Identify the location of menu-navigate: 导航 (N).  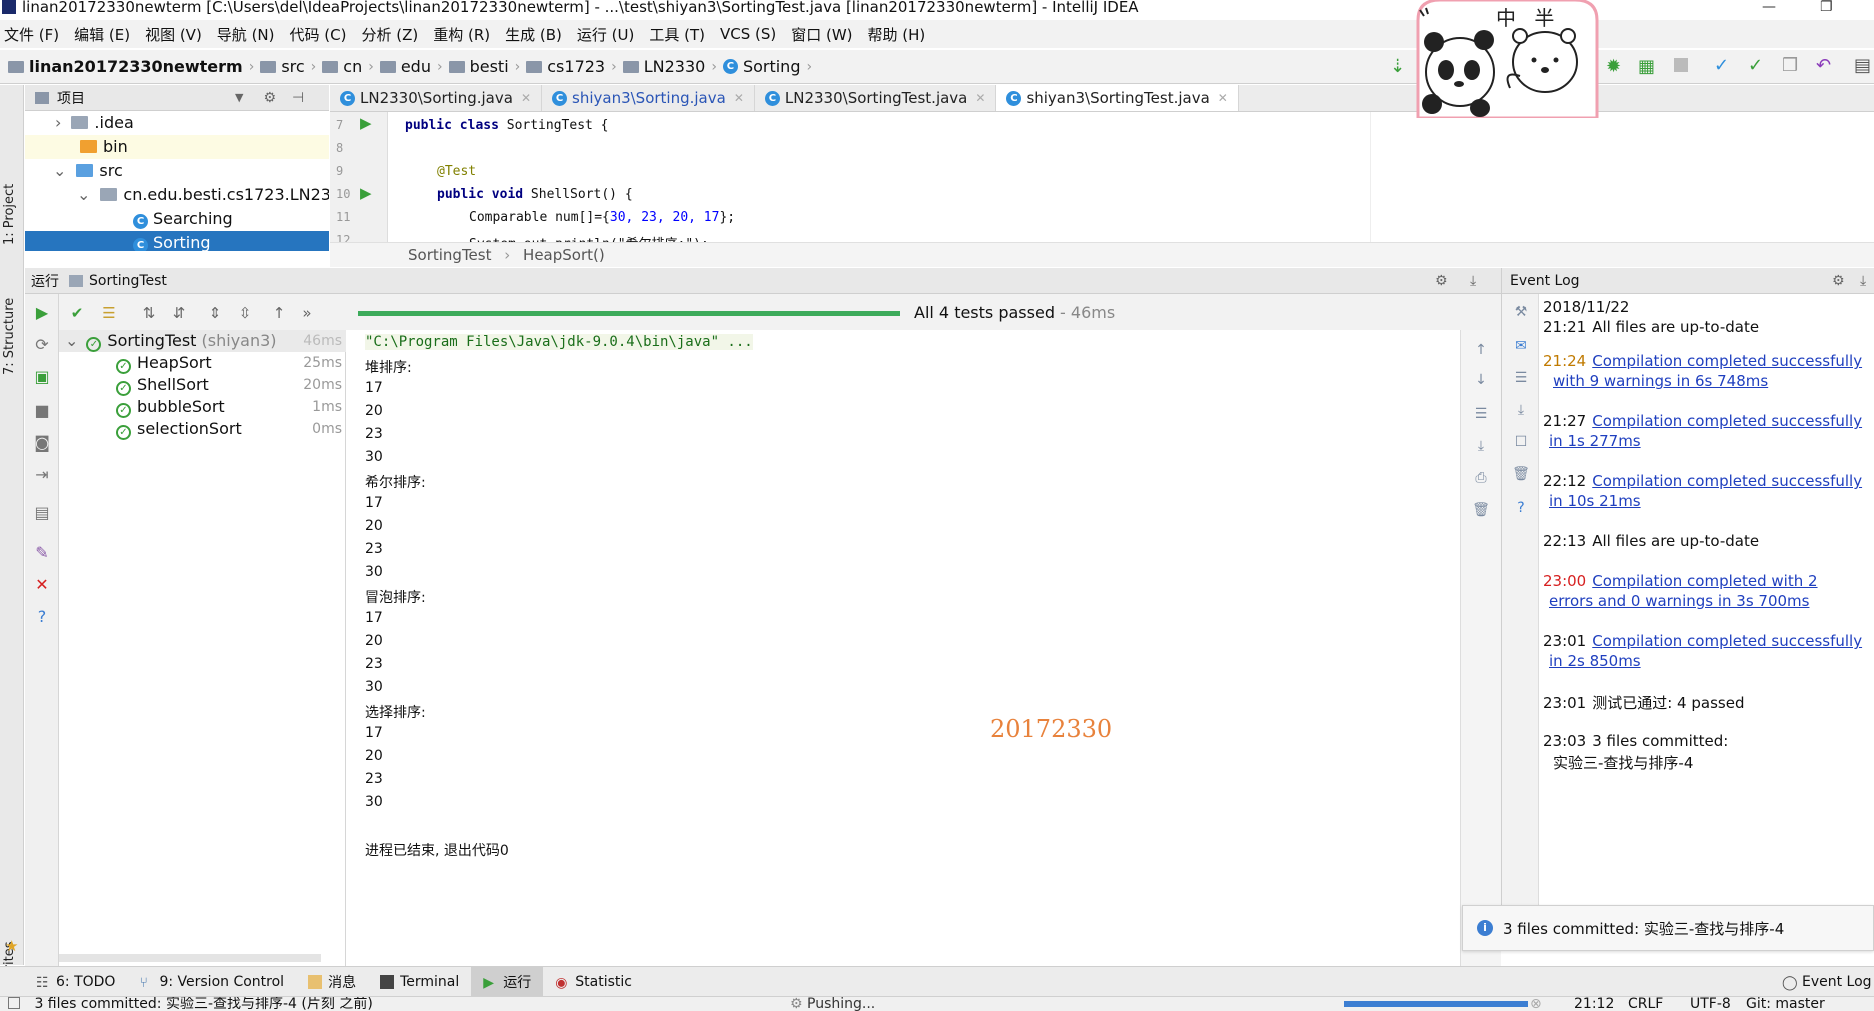
(246, 34).